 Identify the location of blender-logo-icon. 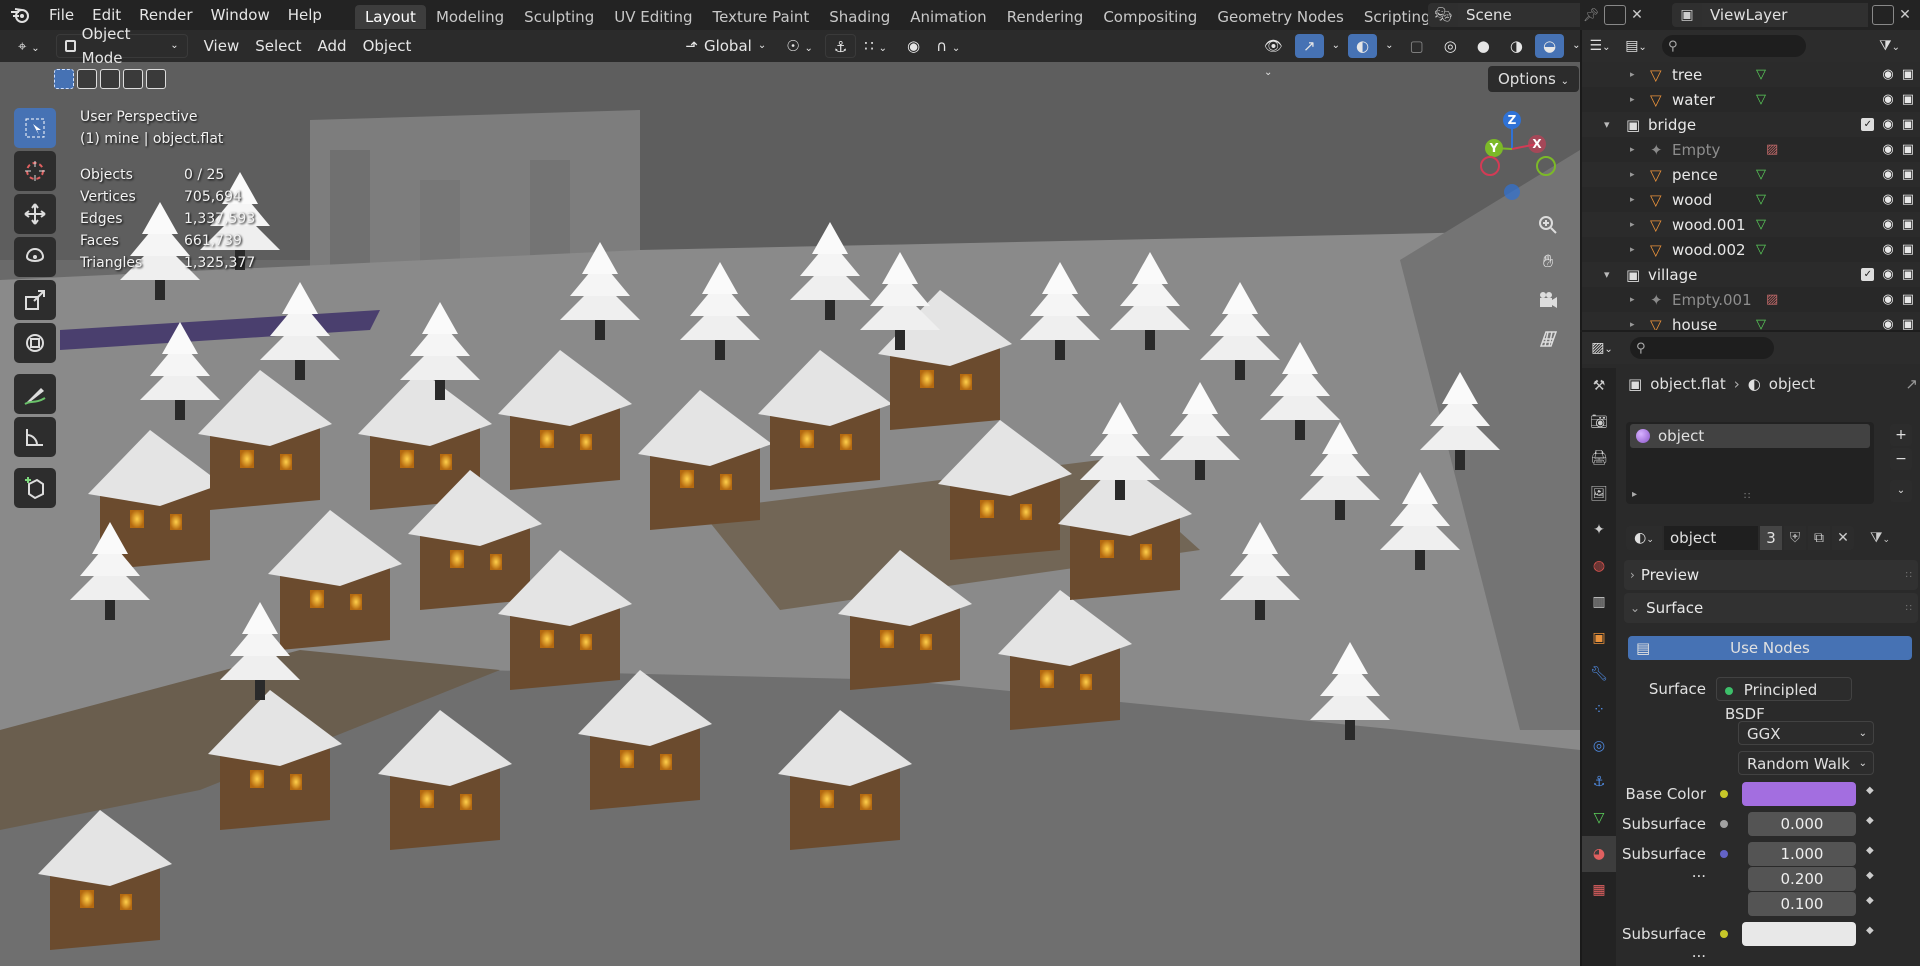
(20, 15).